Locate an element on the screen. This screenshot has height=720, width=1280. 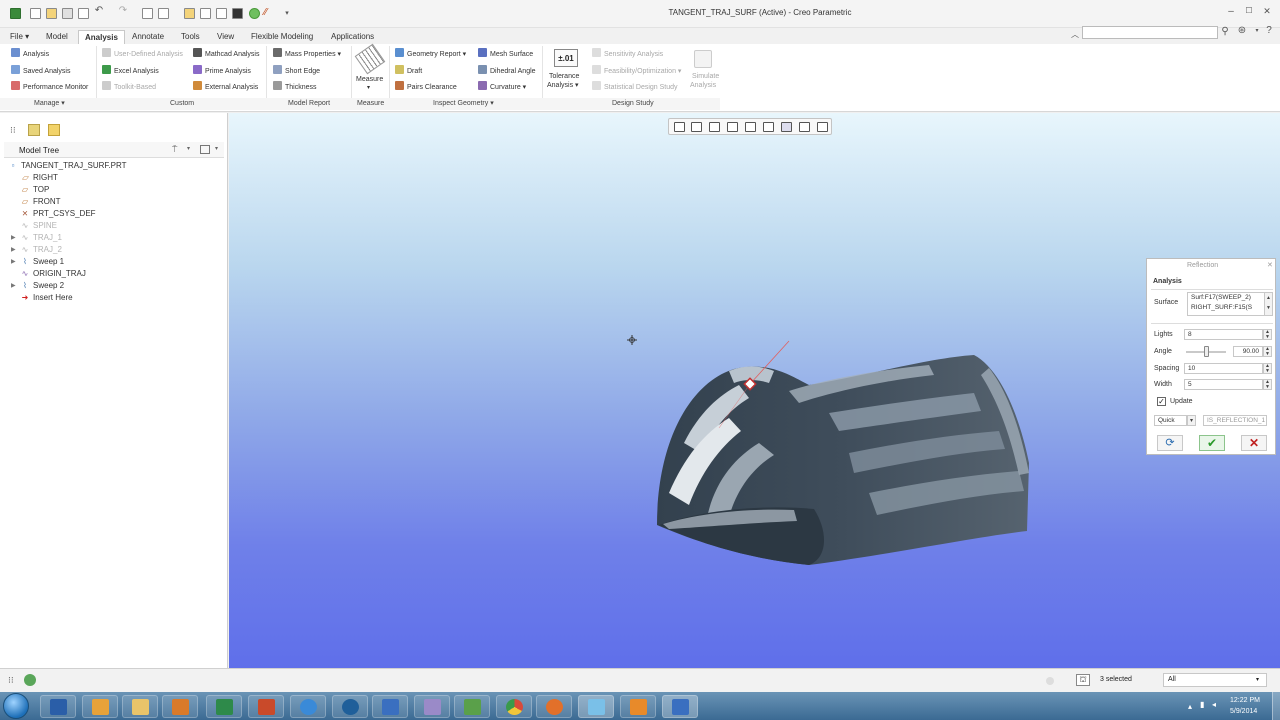
analysis-name-input: IS_REFLECTION_1 is located at coordinates (1235, 420).